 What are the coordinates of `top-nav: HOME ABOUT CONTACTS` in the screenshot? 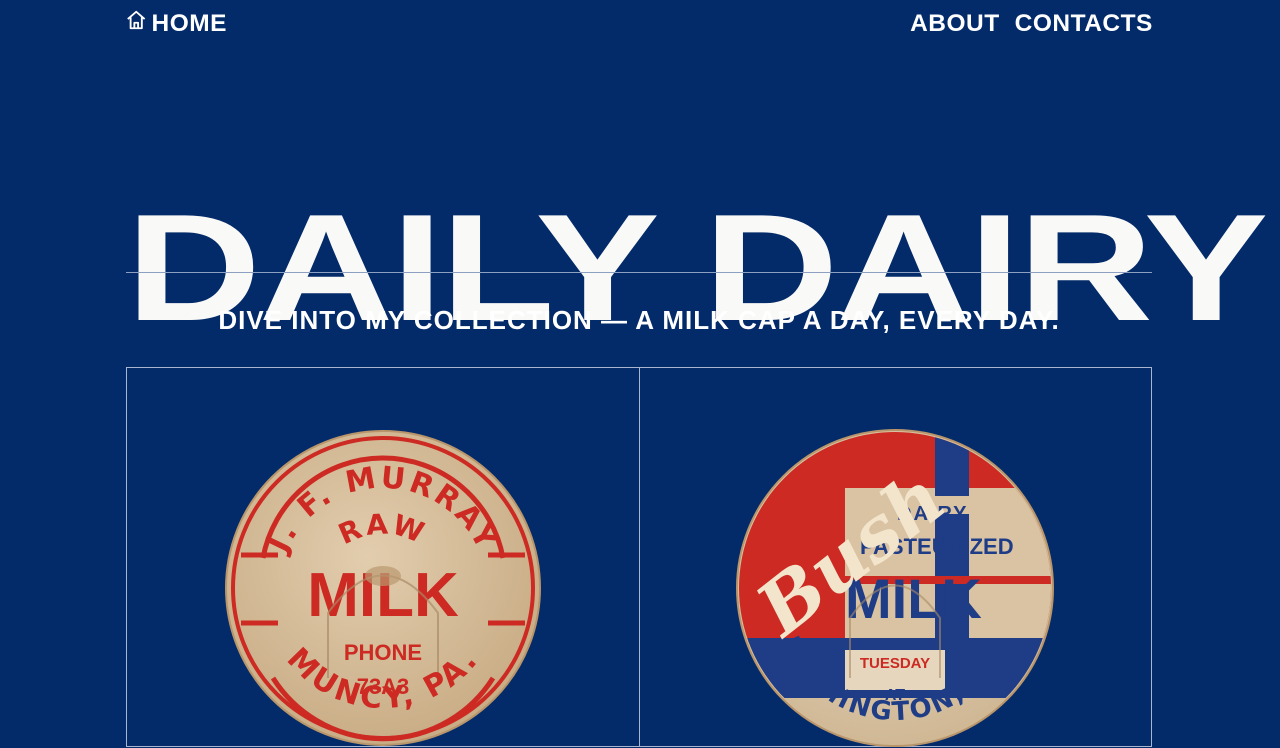 It's located at (639, 24).